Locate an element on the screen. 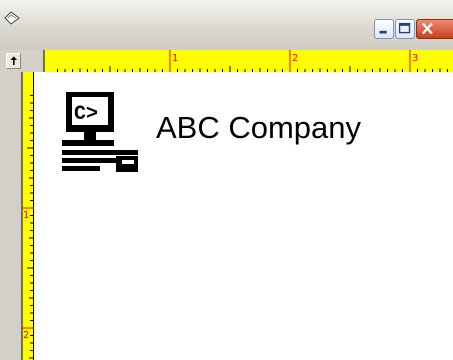  vertical-ruler-number: 2 is located at coordinates (26, 335).